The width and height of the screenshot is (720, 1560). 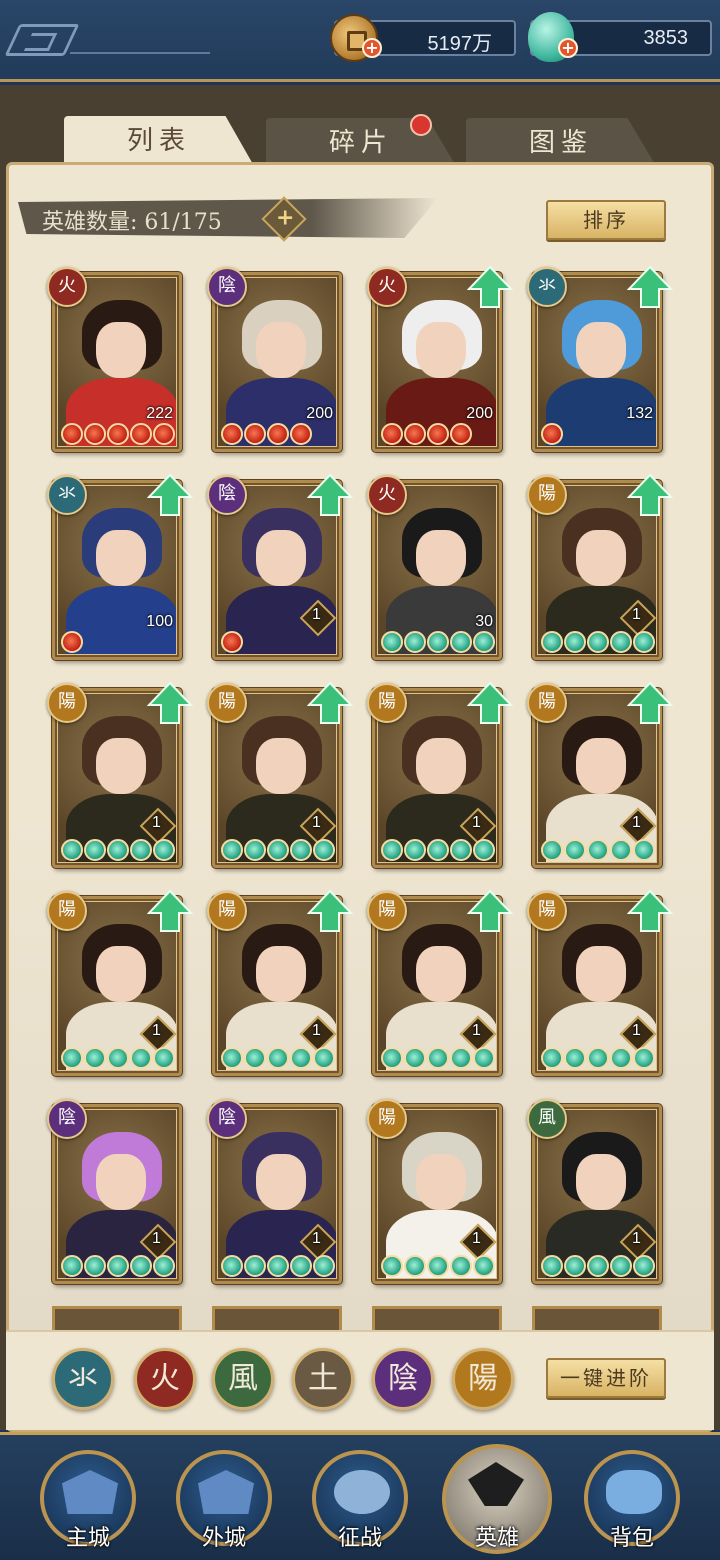 I want to click on jade-value: 3853, so click(x=666, y=38).